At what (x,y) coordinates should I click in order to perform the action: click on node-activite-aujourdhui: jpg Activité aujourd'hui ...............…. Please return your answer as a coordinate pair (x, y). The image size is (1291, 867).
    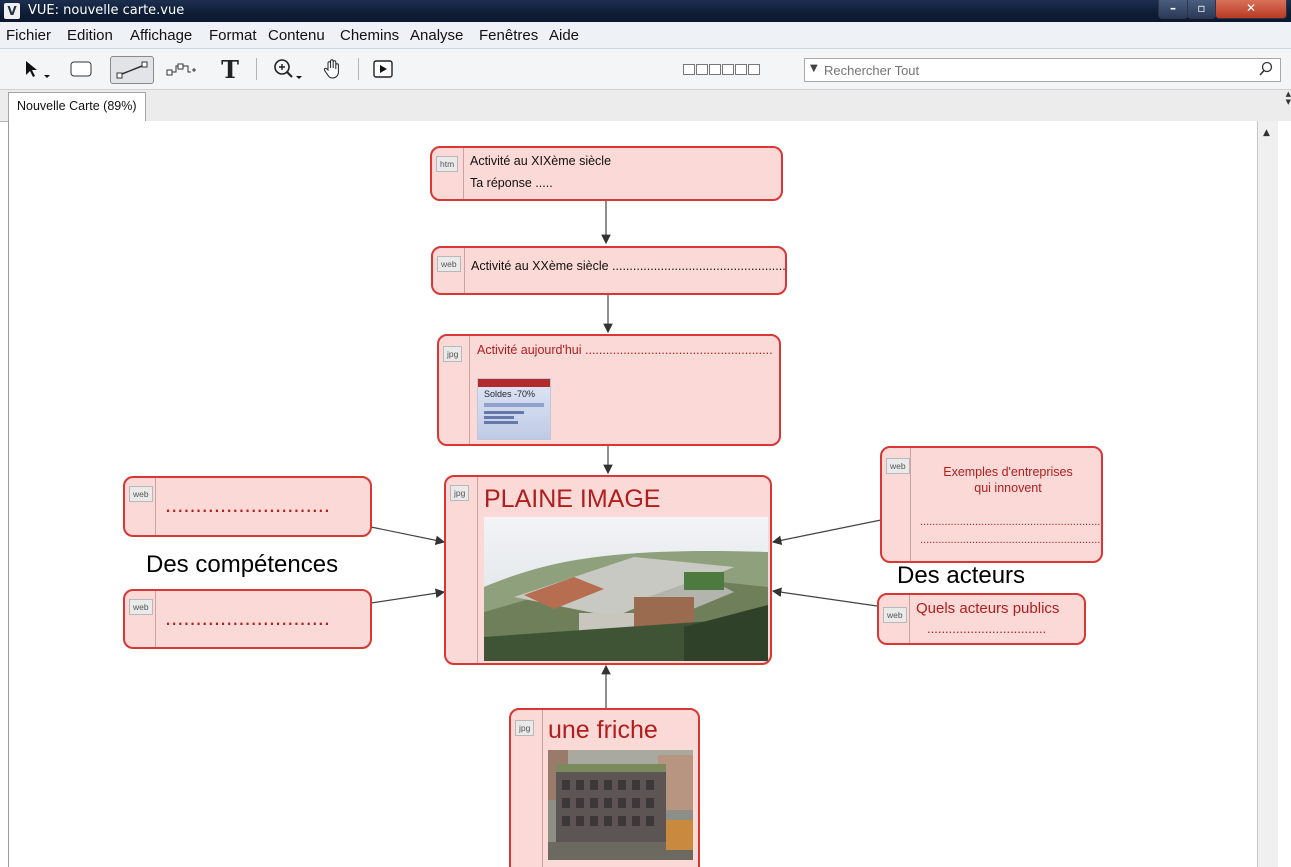
    Looking at the image, I should click on (609, 390).